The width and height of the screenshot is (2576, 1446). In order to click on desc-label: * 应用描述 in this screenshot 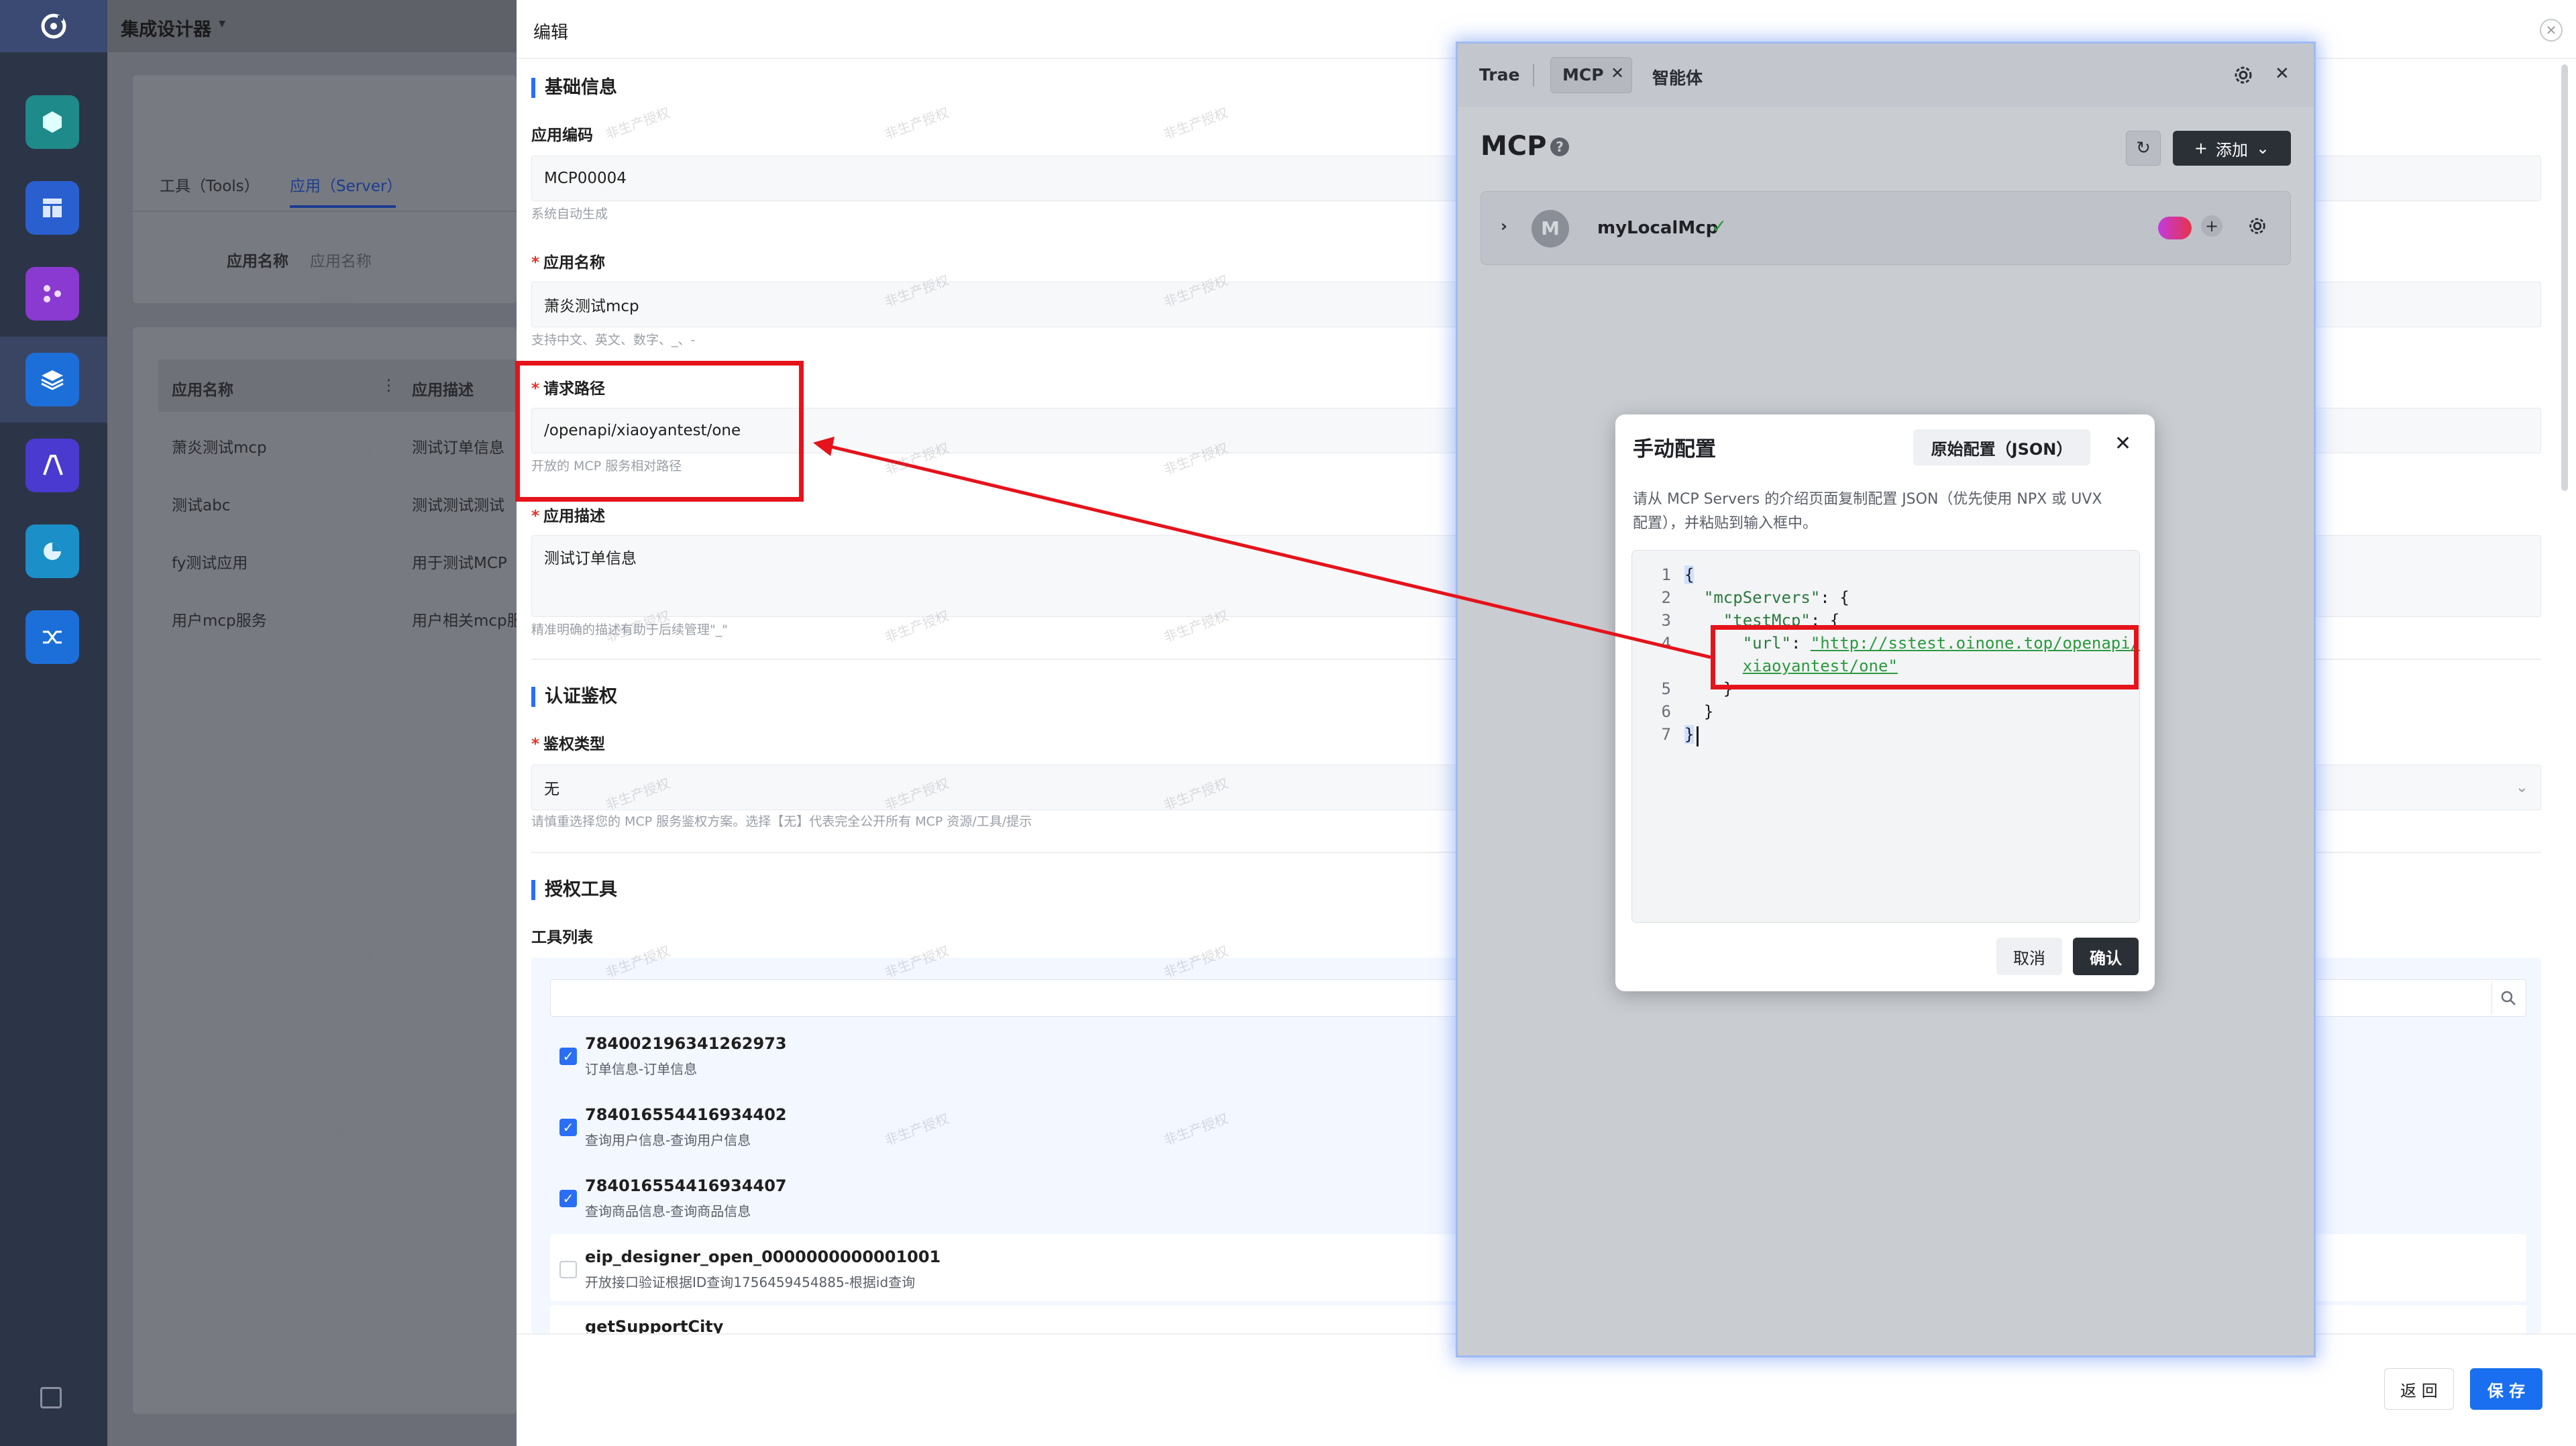, I will do `click(568, 516)`.